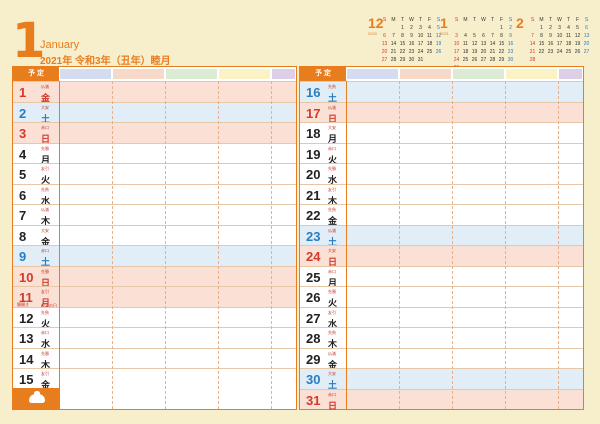 This screenshot has height=424, width=600. I want to click on weekday-label: 日, so click(333, 405).